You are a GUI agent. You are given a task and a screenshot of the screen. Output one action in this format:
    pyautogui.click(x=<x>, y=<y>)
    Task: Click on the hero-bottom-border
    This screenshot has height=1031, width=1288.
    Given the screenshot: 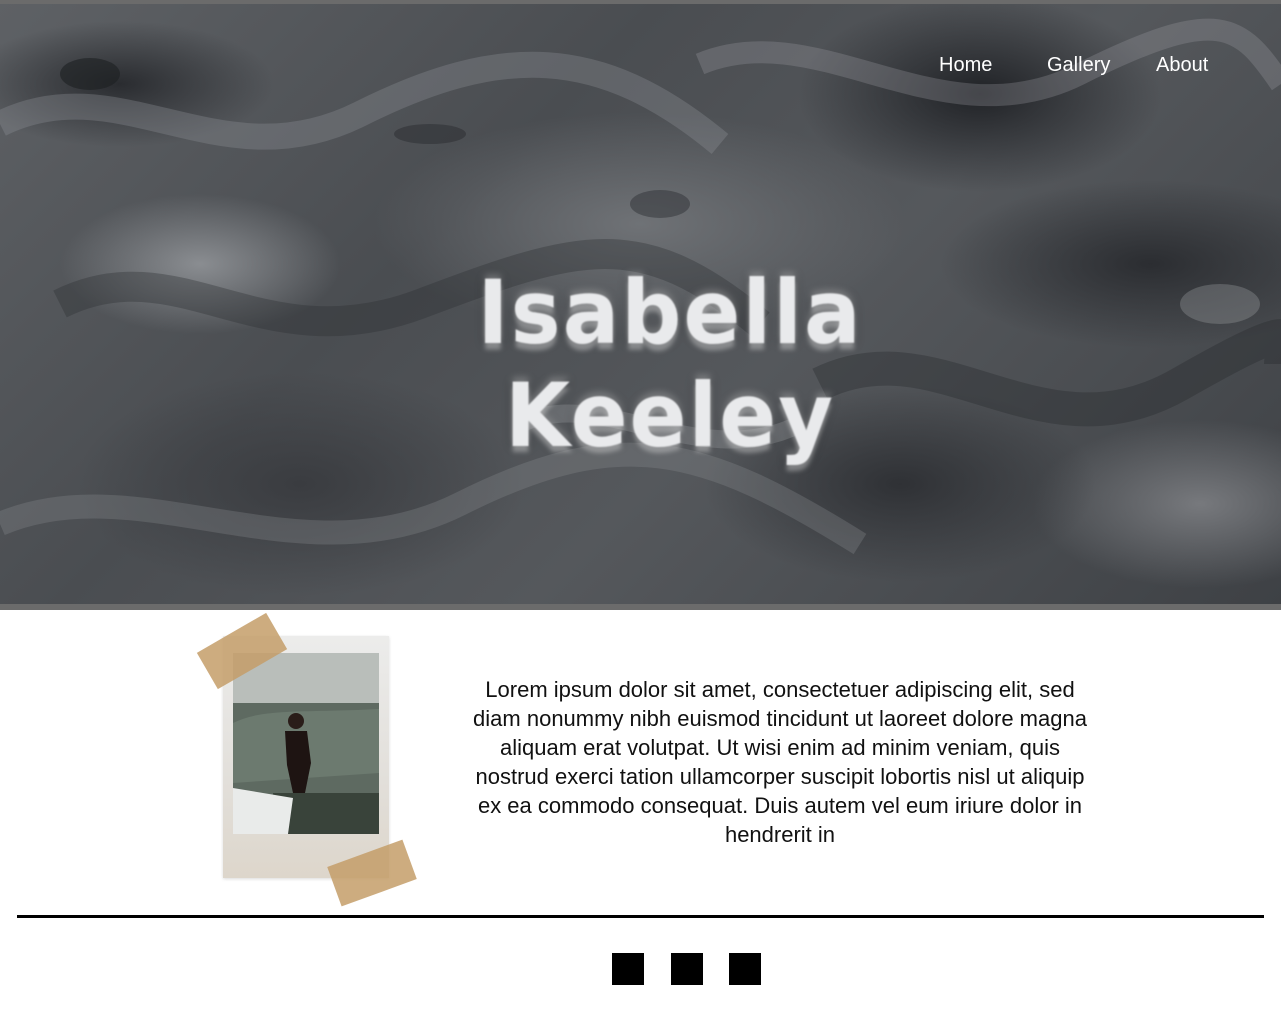 What is the action you would take?
    pyautogui.click(x=640, y=607)
    